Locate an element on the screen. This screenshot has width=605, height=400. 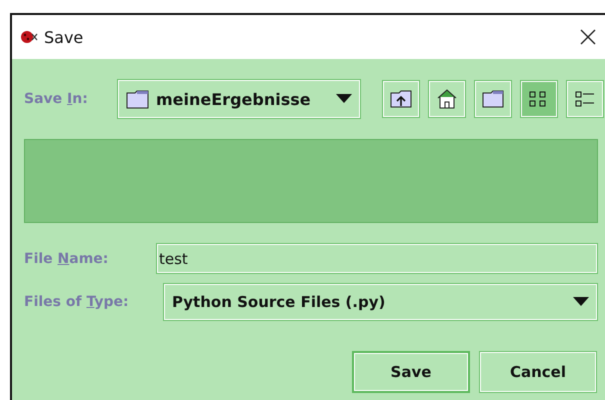
window-title: Save is located at coordinates (64, 37).